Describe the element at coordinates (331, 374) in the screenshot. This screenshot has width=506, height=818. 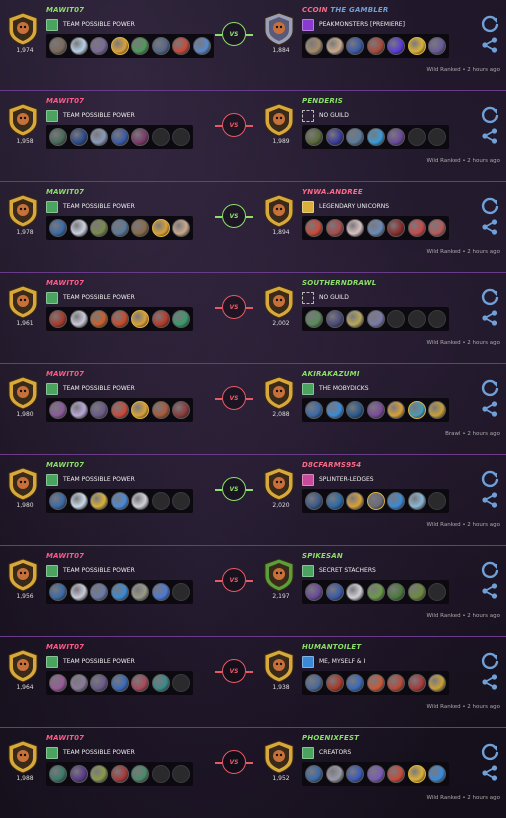
I see `player-name: AKIRAKAZUMI` at that location.